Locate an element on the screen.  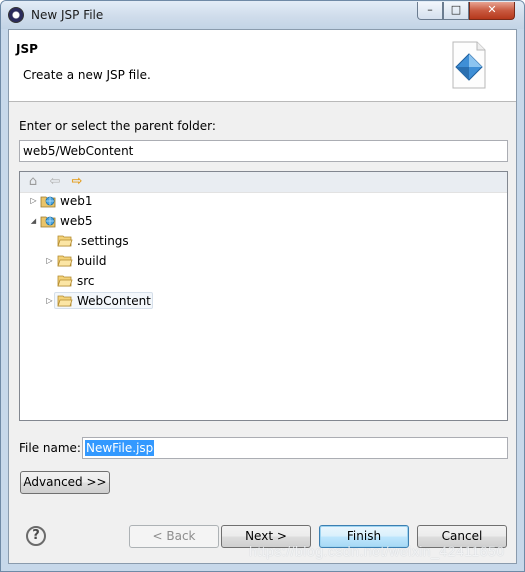
parent-folder-input is located at coordinates (263, 151).